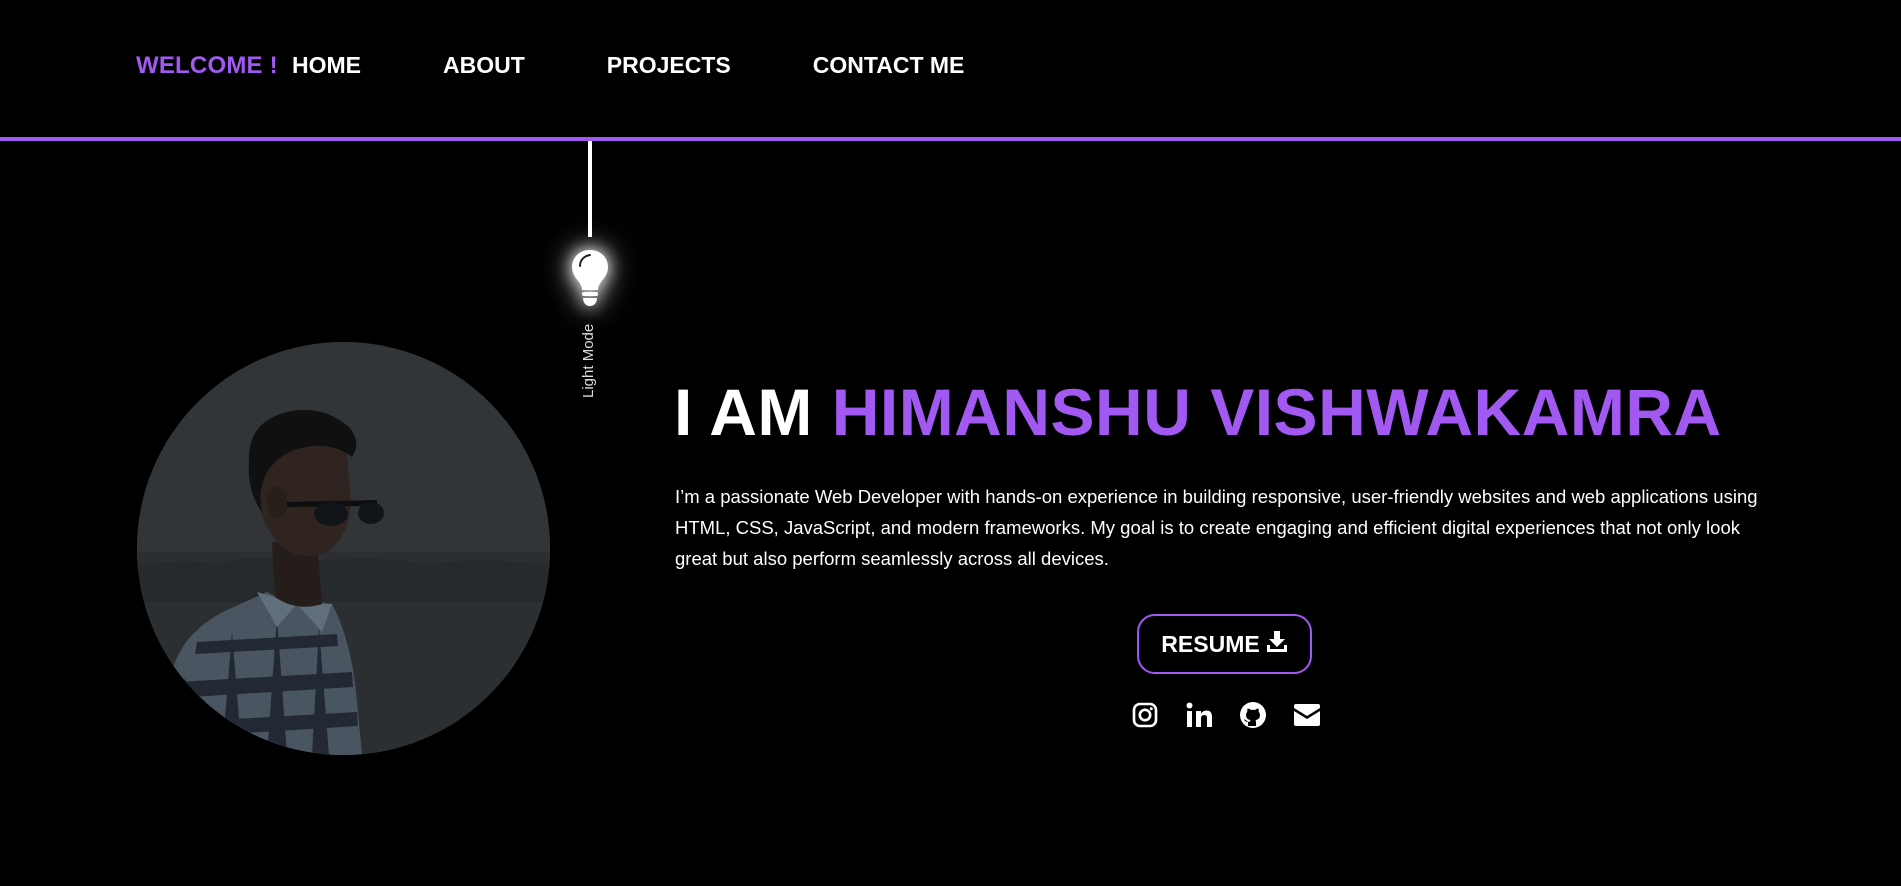 The width and height of the screenshot is (1901, 886). I want to click on hero-title-prefix: I AM, so click(753, 412).